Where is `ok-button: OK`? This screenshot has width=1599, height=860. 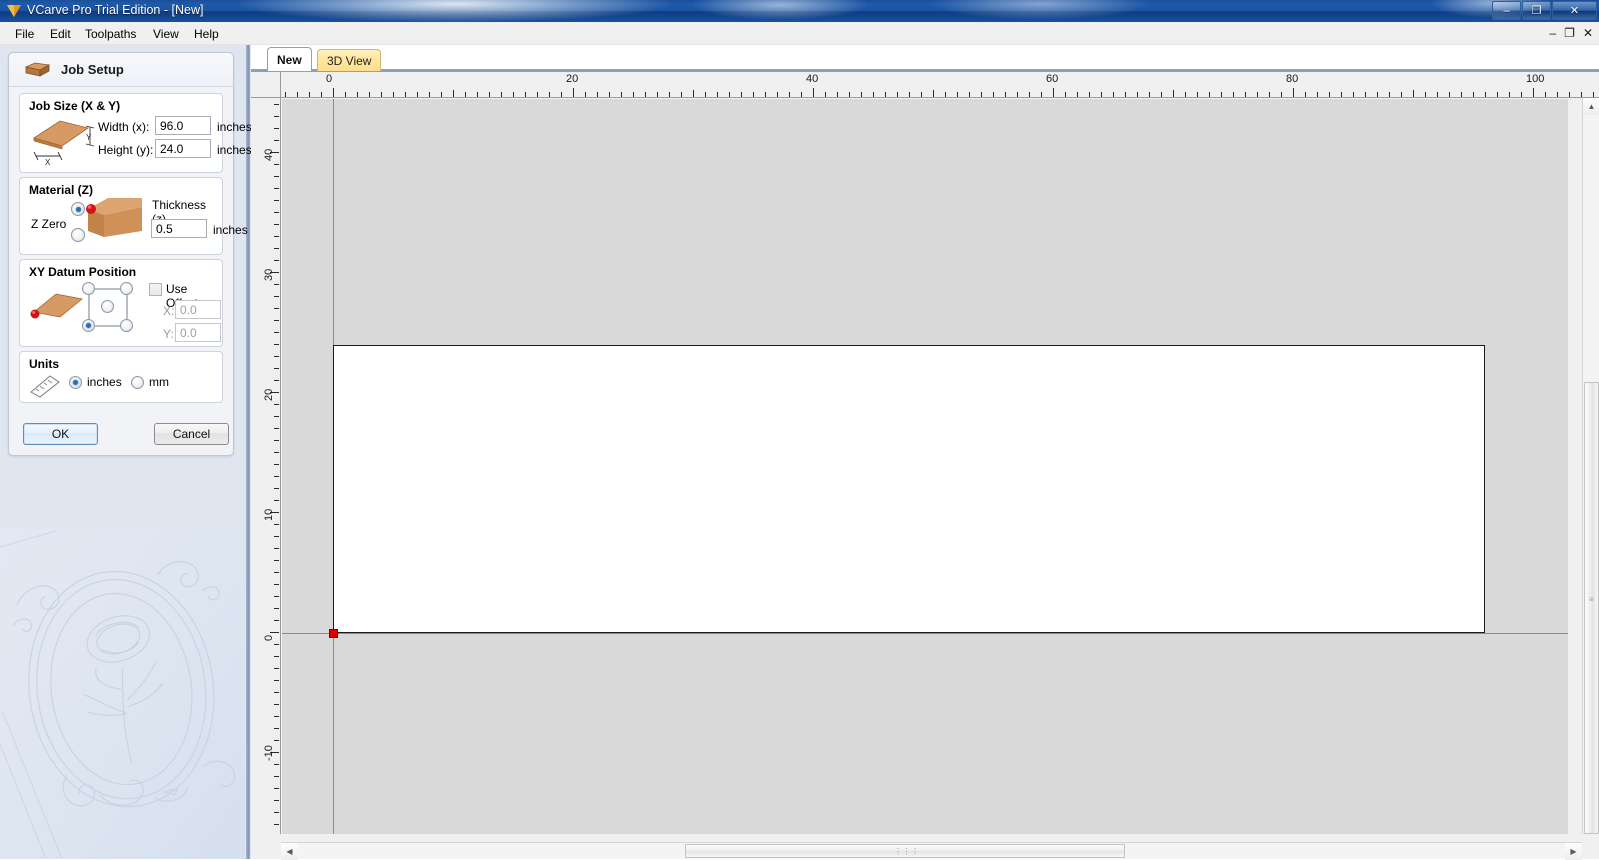 ok-button: OK is located at coordinates (60, 434).